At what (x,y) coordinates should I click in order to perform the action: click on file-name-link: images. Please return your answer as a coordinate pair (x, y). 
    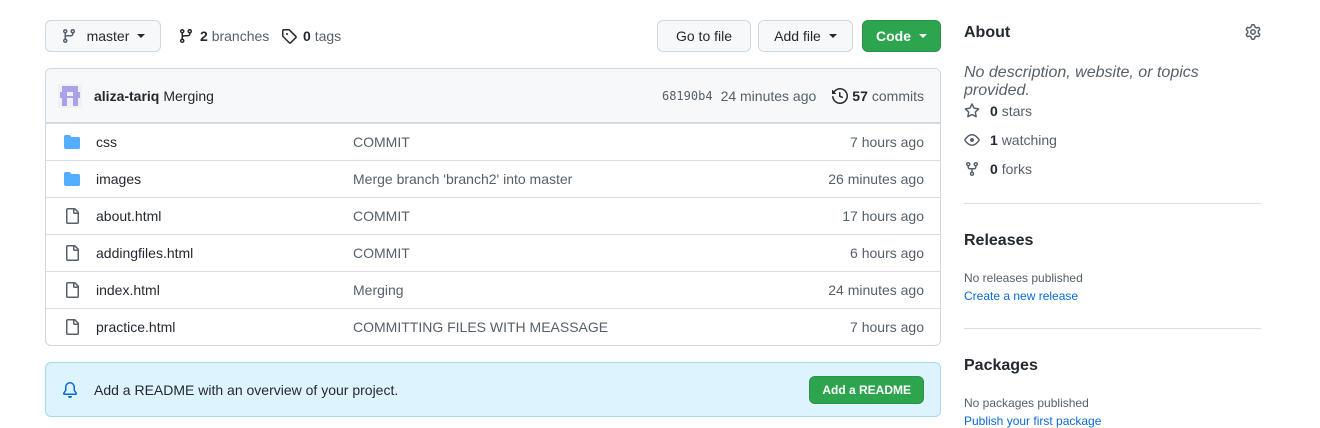
    Looking at the image, I should click on (224, 179).